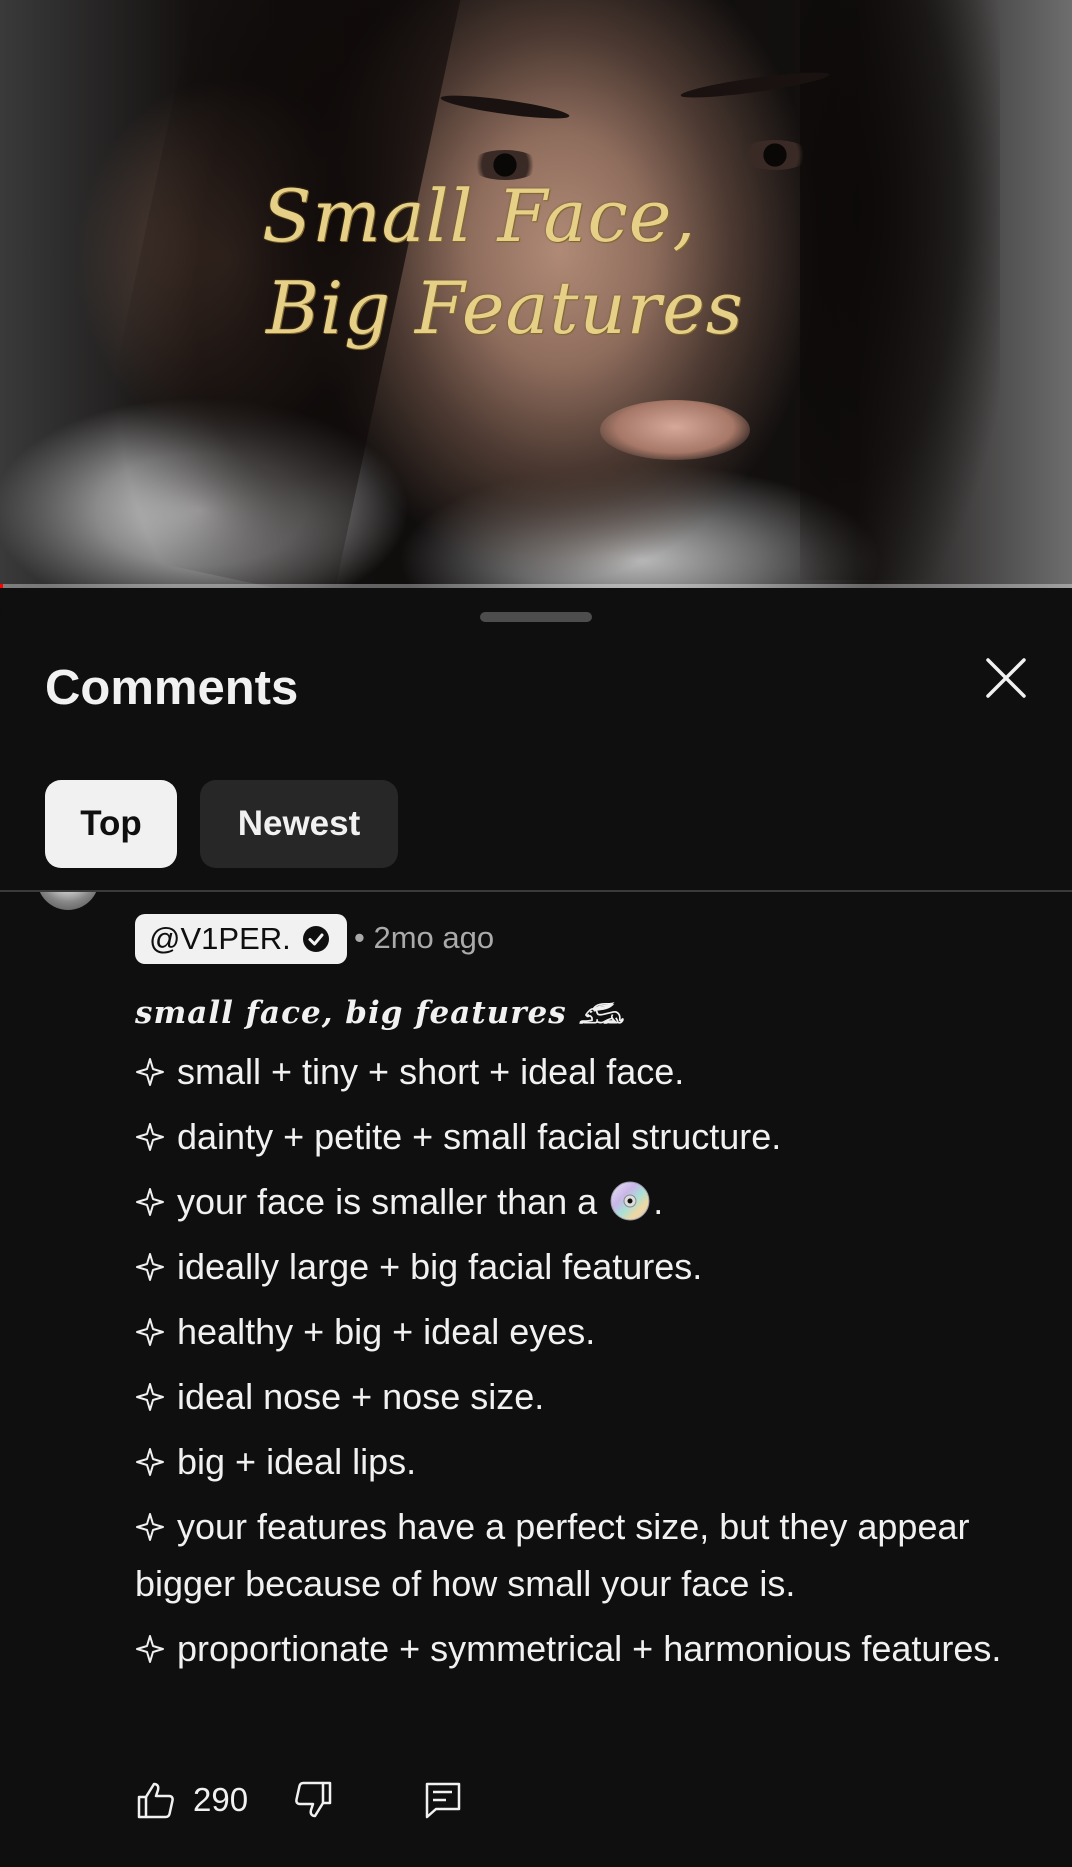 The width and height of the screenshot is (1072, 1867). What do you see at coordinates (503, 262) in the screenshot?
I see `video-title-overlay: Small Face, Big Features` at bounding box center [503, 262].